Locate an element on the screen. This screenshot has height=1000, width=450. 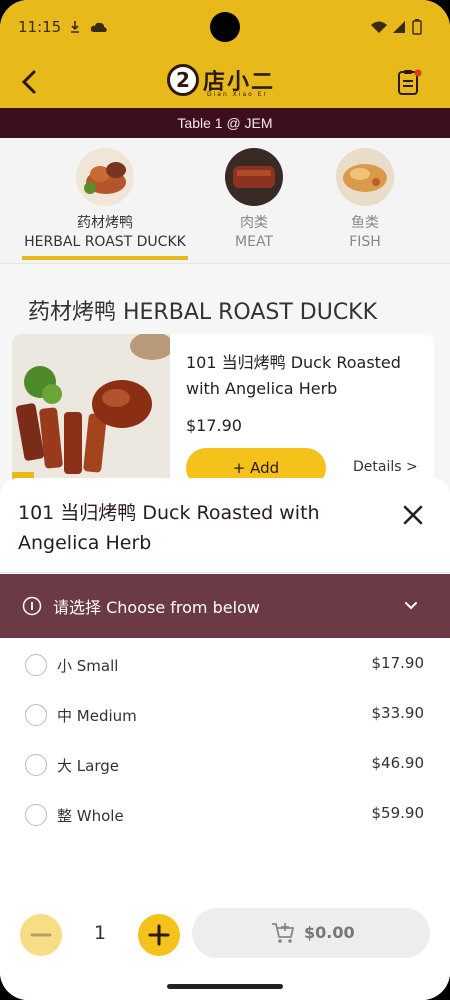
option-name: 中 Medium is located at coordinates (97, 716).